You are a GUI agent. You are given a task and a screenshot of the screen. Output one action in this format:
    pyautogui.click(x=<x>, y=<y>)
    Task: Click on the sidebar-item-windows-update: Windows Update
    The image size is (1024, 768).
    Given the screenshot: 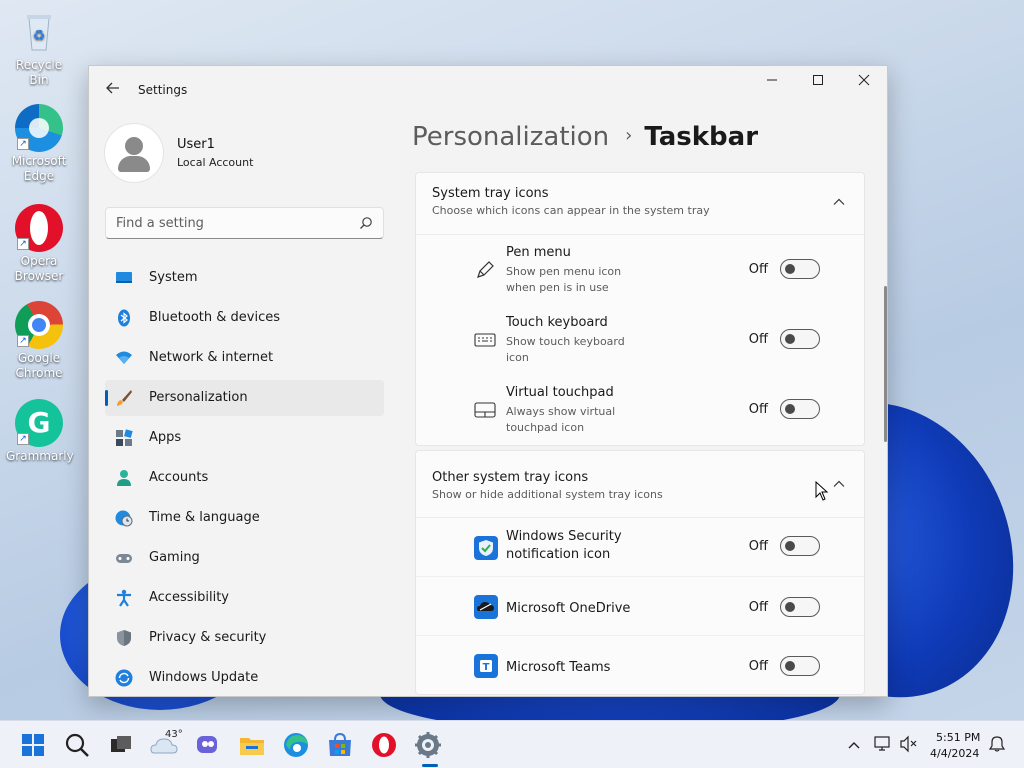 What is the action you would take?
    pyautogui.click(x=244, y=678)
    